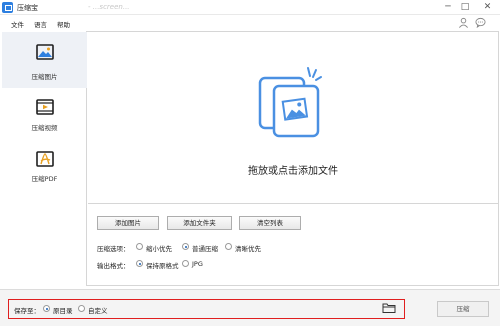  What do you see at coordinates (250, 7) in the screenshot?
I see `title-bar: 压缩宝 - ...screen... ─ □ ✕` at bounding box center [250, 7].